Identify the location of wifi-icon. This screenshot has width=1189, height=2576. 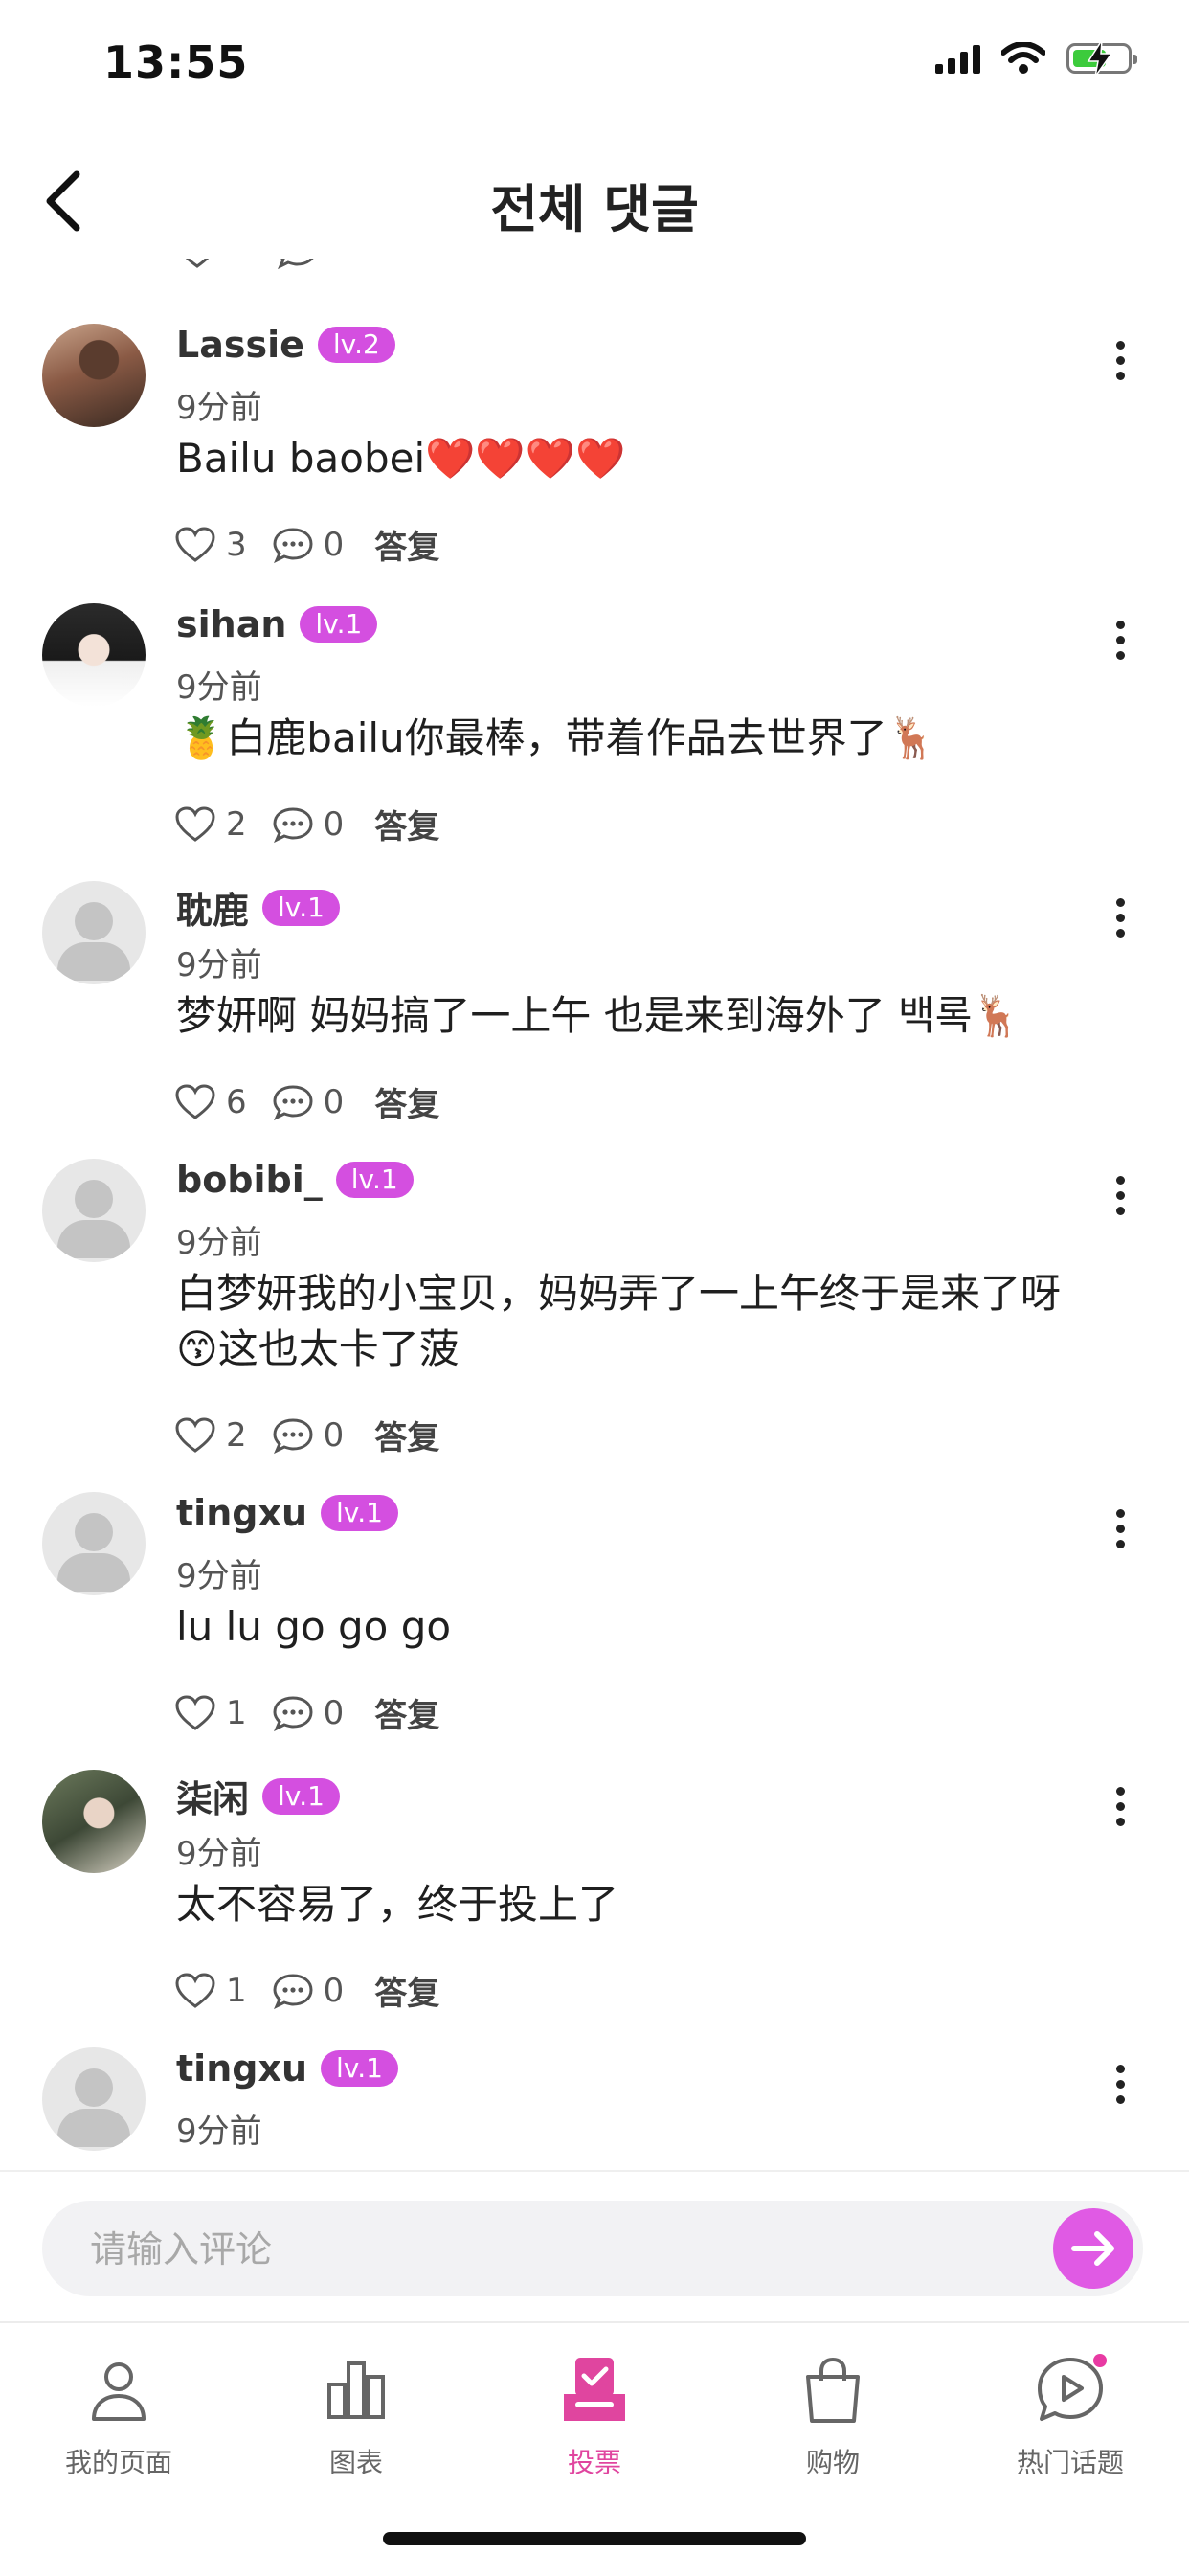
(1023, 58).